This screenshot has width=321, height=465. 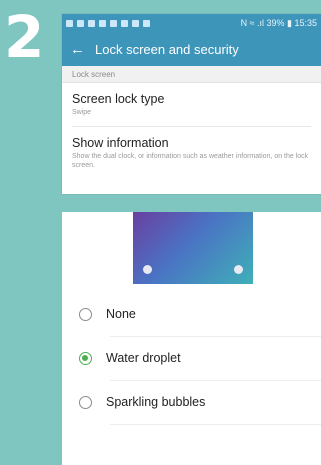 I want to click on option-label: None, so click(x=121, y=314).